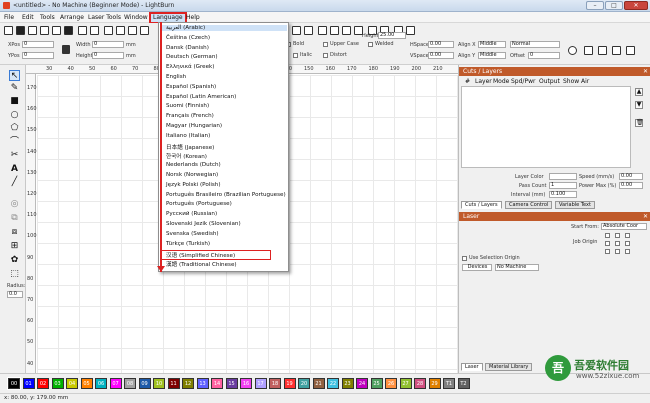  I want to click on palette-swatch: 22, so click(333, 383).